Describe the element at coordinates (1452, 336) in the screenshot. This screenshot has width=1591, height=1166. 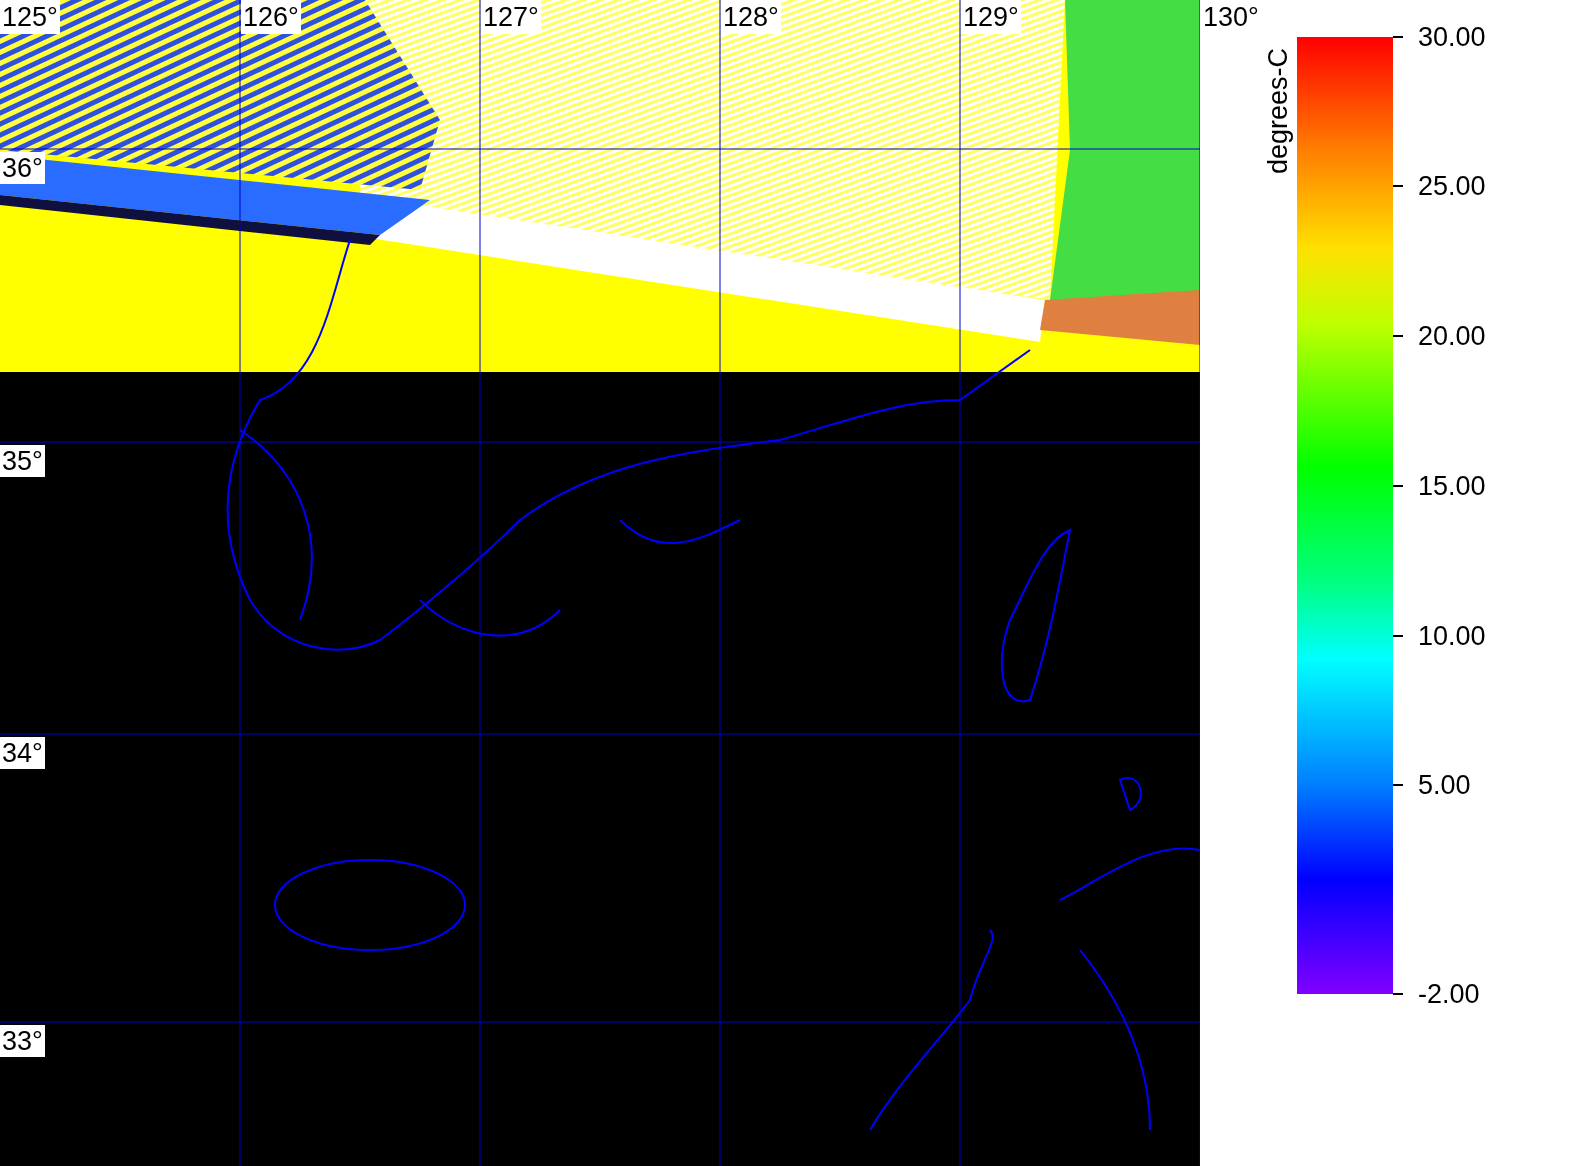
I see `colorbar-tick-label: 20.00` at that location.